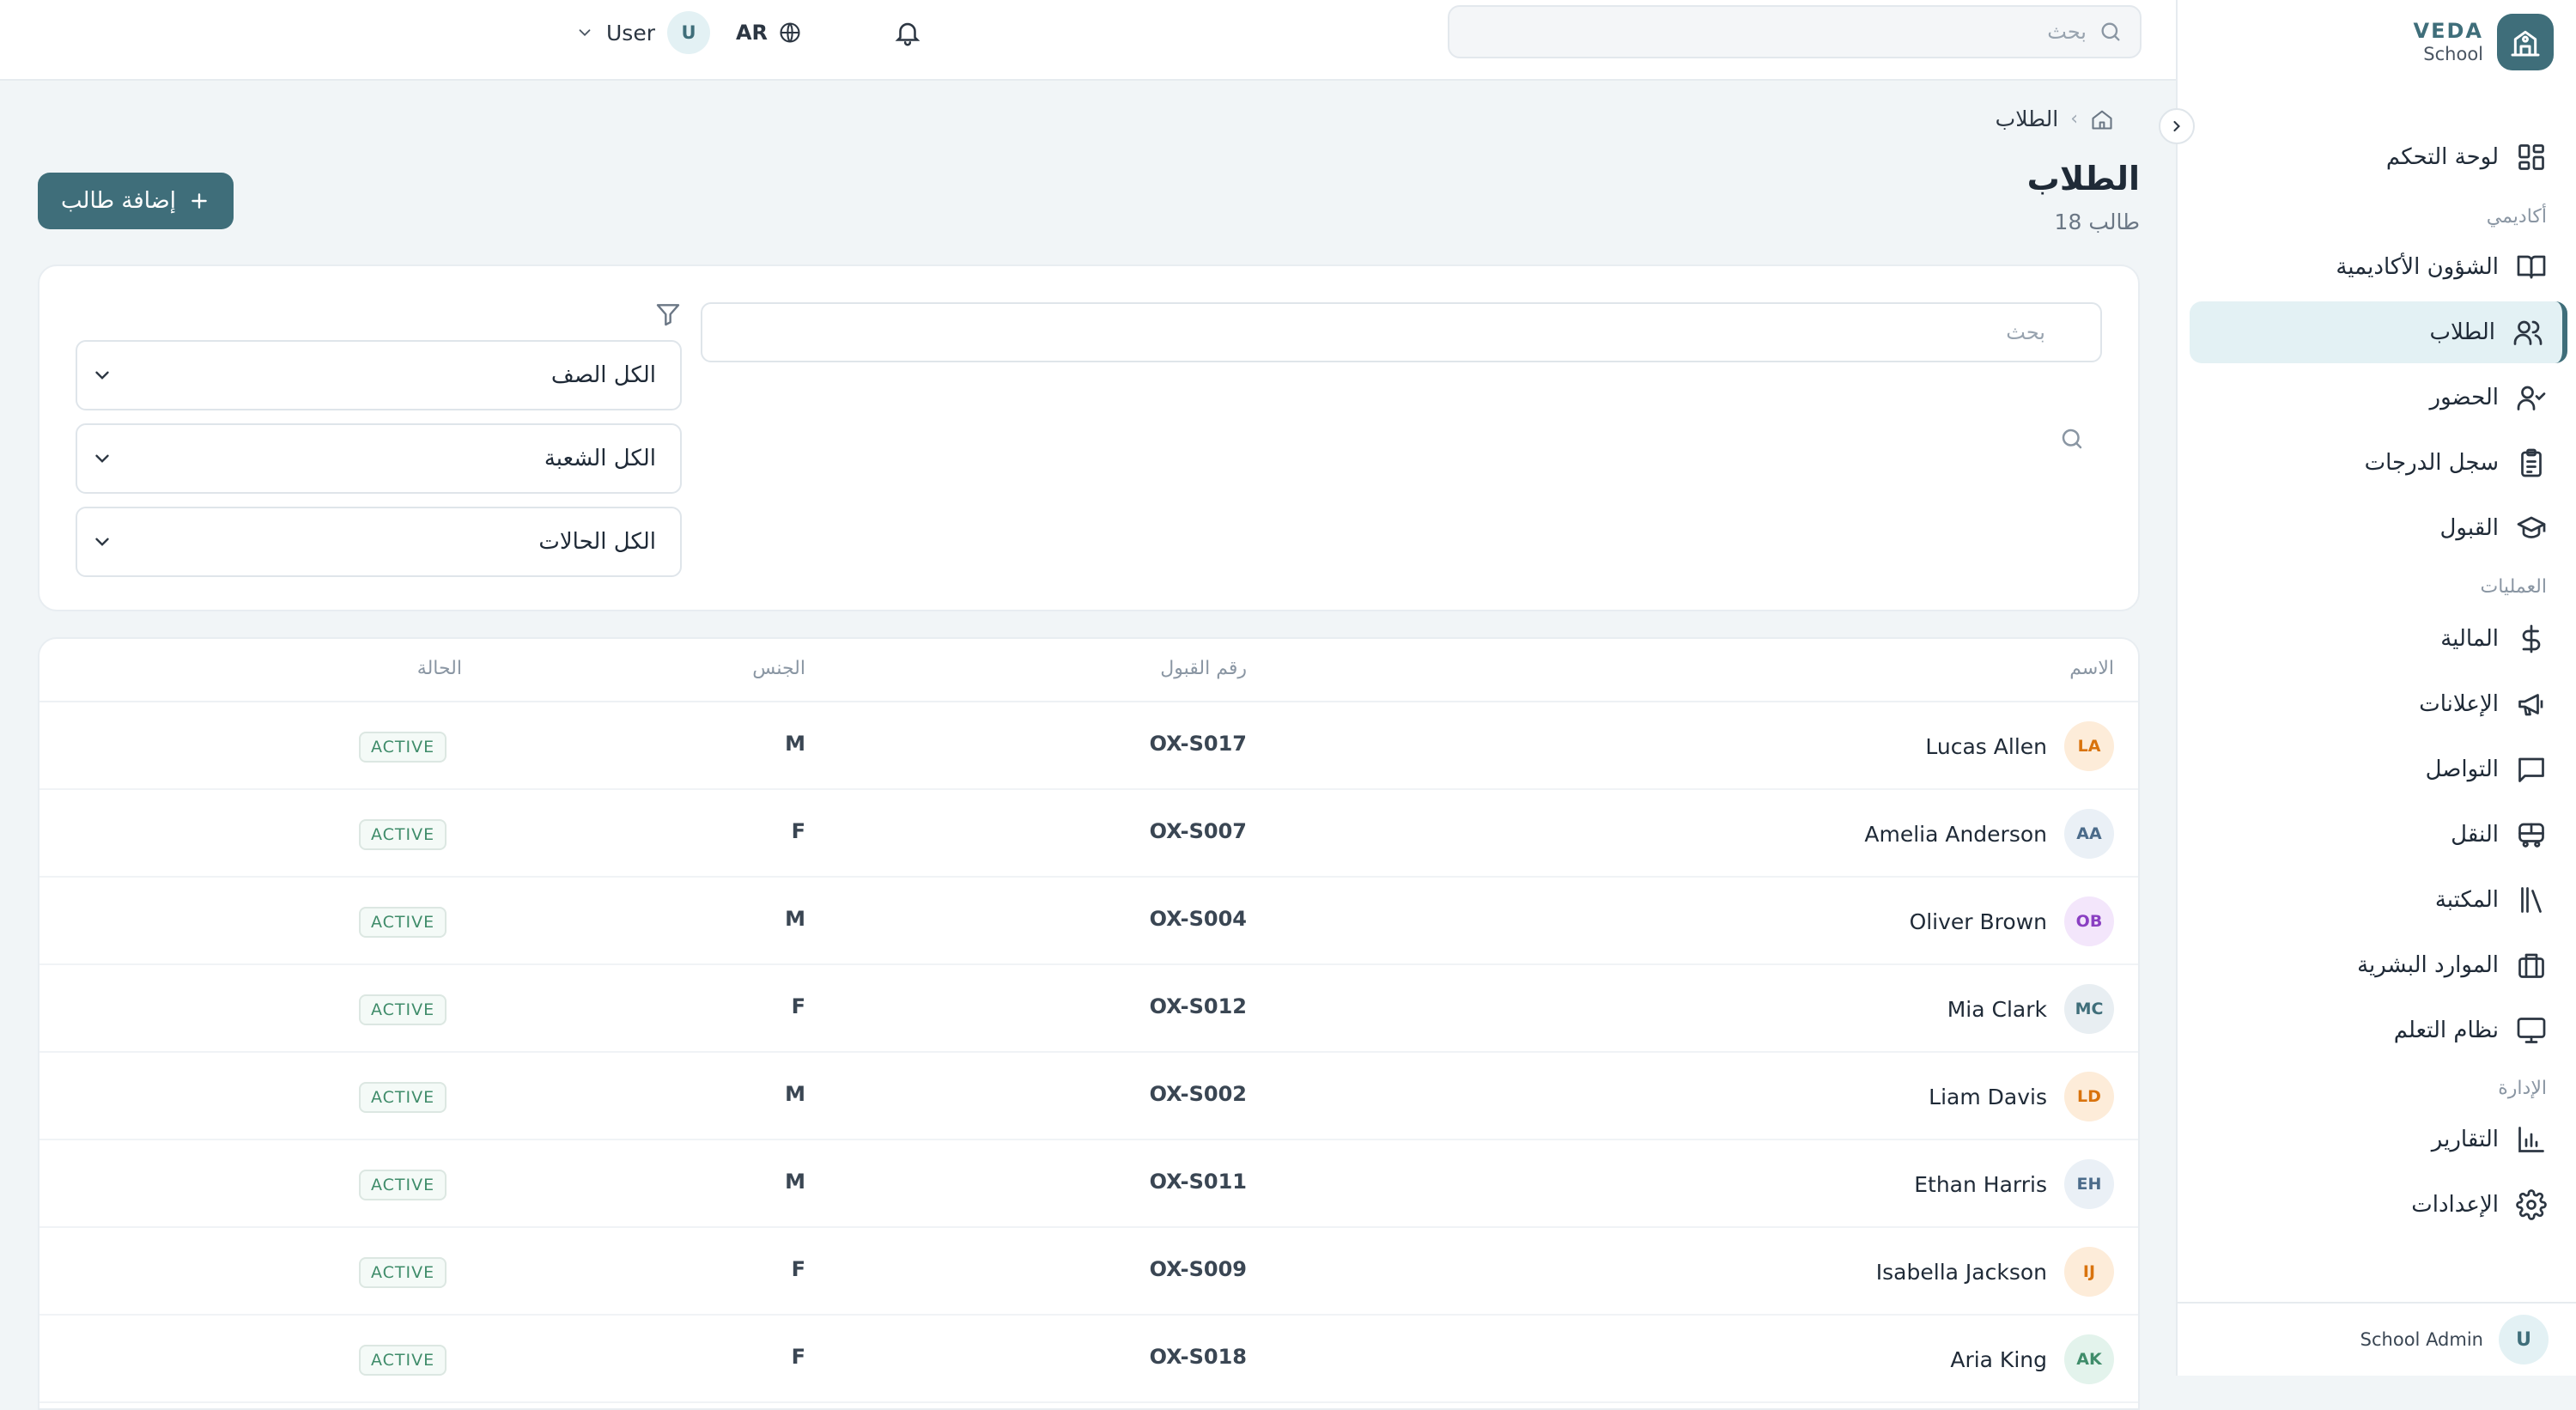  Describe the element at coordinates (2089, 1009) in the screenshot. I see `avatar: MC` at that location.